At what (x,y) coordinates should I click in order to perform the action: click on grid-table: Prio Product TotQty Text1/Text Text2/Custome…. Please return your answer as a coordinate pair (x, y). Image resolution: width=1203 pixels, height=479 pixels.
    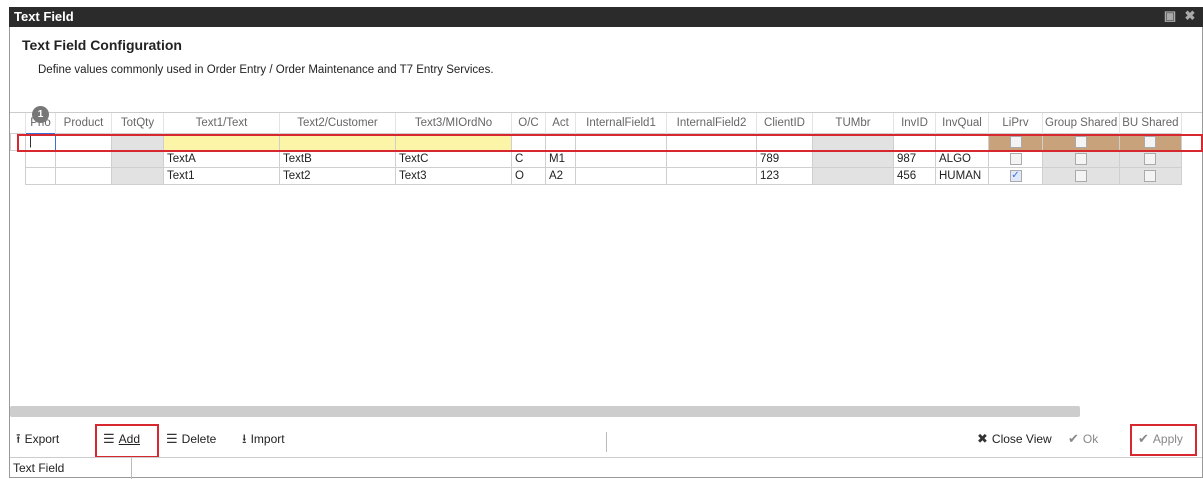
    Looking at the image, I should click on (596, 149).